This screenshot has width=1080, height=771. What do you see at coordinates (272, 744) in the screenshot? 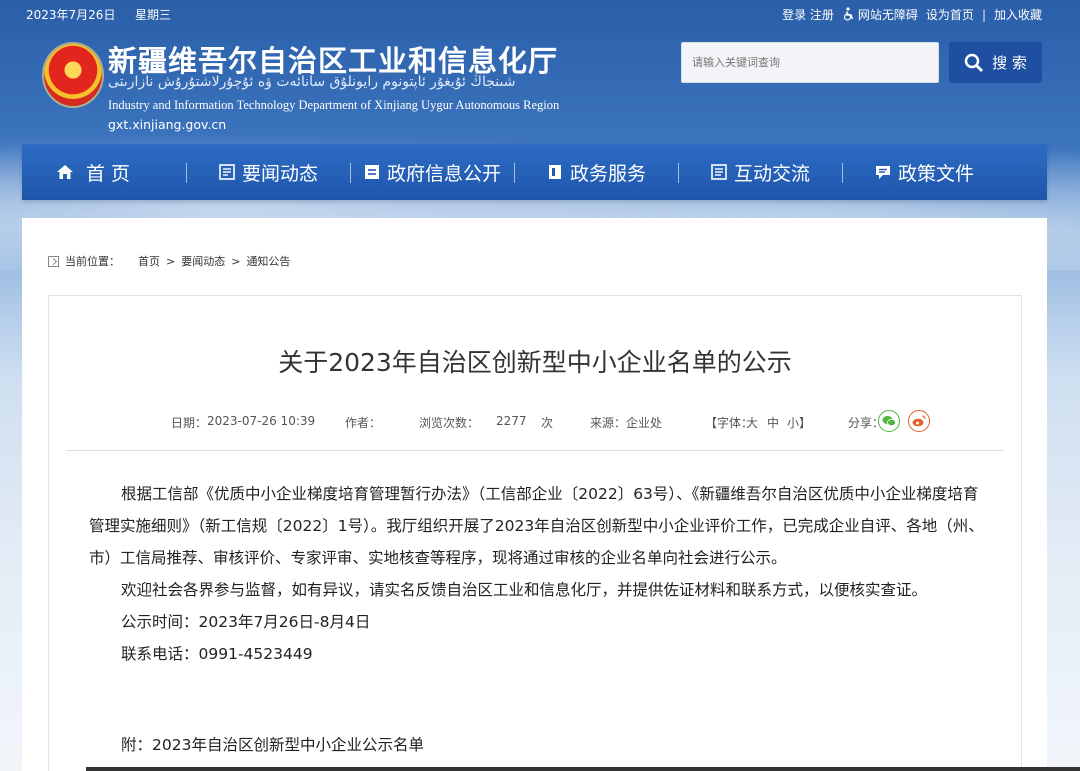
I see `attachment-link: 附：2023年自治区创新型中小企业公示名单` at bounding box center [272, 744].